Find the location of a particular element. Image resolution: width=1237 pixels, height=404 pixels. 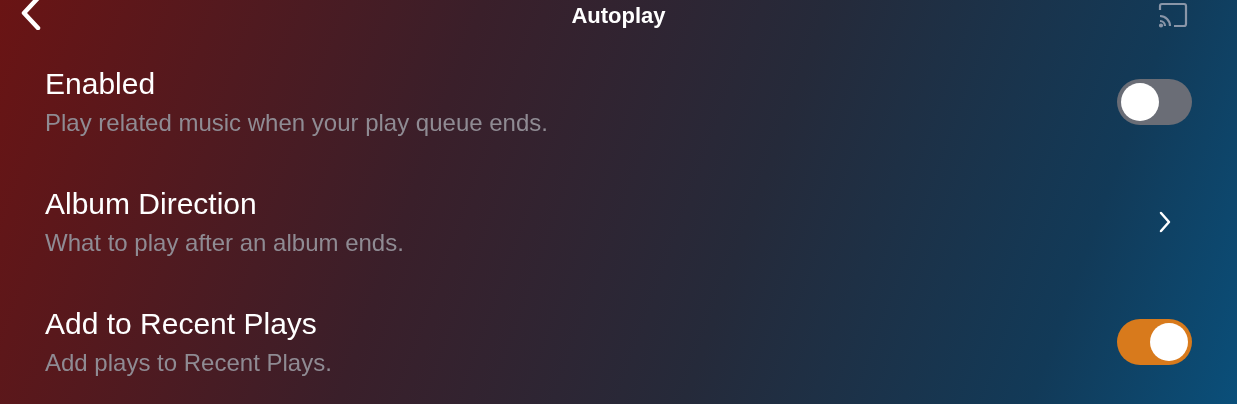

setting-title: Enabled is located at coordinates (101, 84).